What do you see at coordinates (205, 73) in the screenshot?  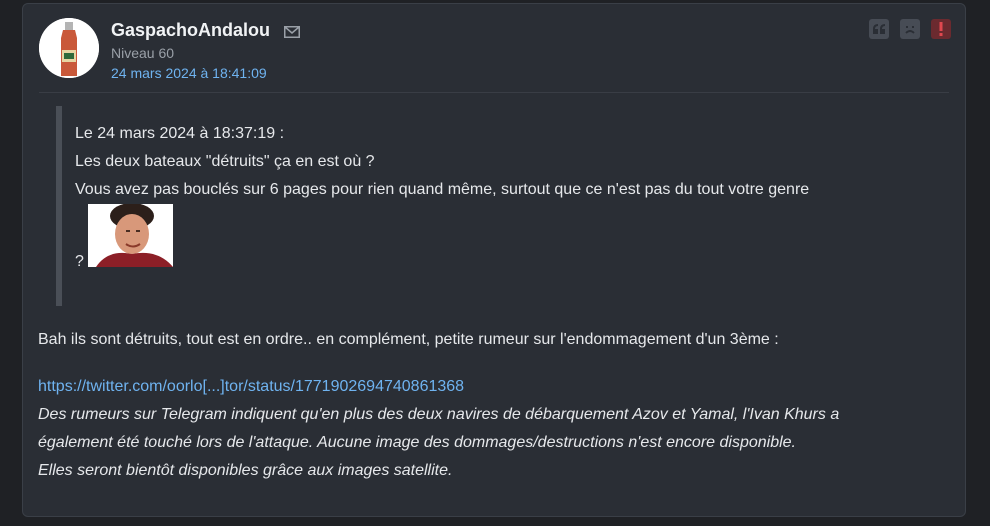 I see `post-date-link: 24 mars 2024 à 18:41:09` at bounding box center [205, 73].